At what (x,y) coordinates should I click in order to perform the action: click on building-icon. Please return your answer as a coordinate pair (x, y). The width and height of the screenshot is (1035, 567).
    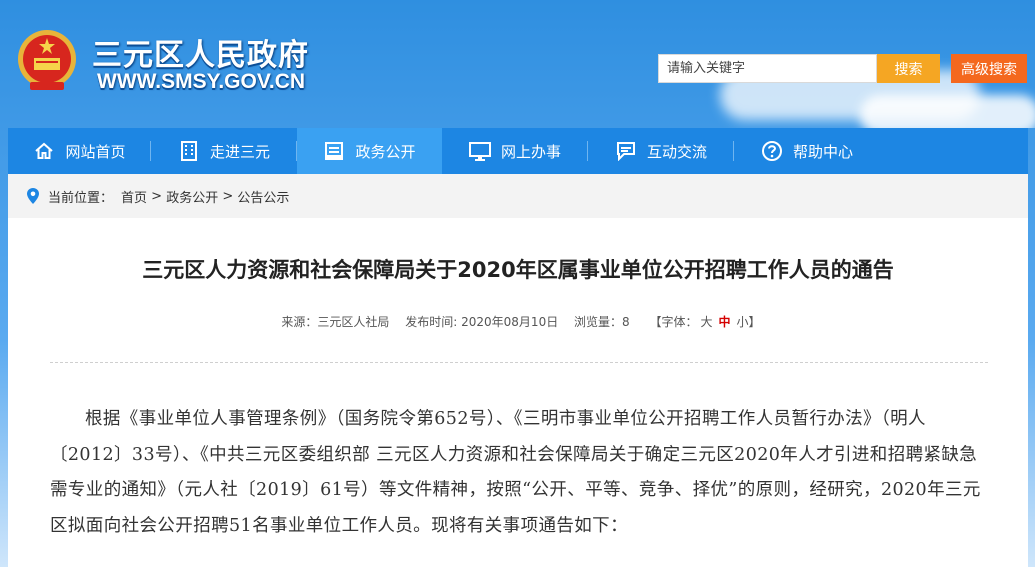
    Looking at the image, I should click on (189, 151).